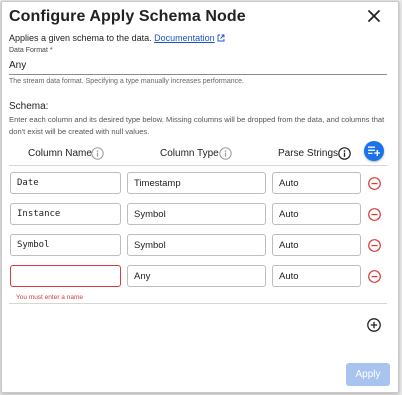  What do you see at coordinates (80, 38) in the screenshot?
I see `subtitle-text: Applies a given schema to the data.` at bounding box center [80, 38].